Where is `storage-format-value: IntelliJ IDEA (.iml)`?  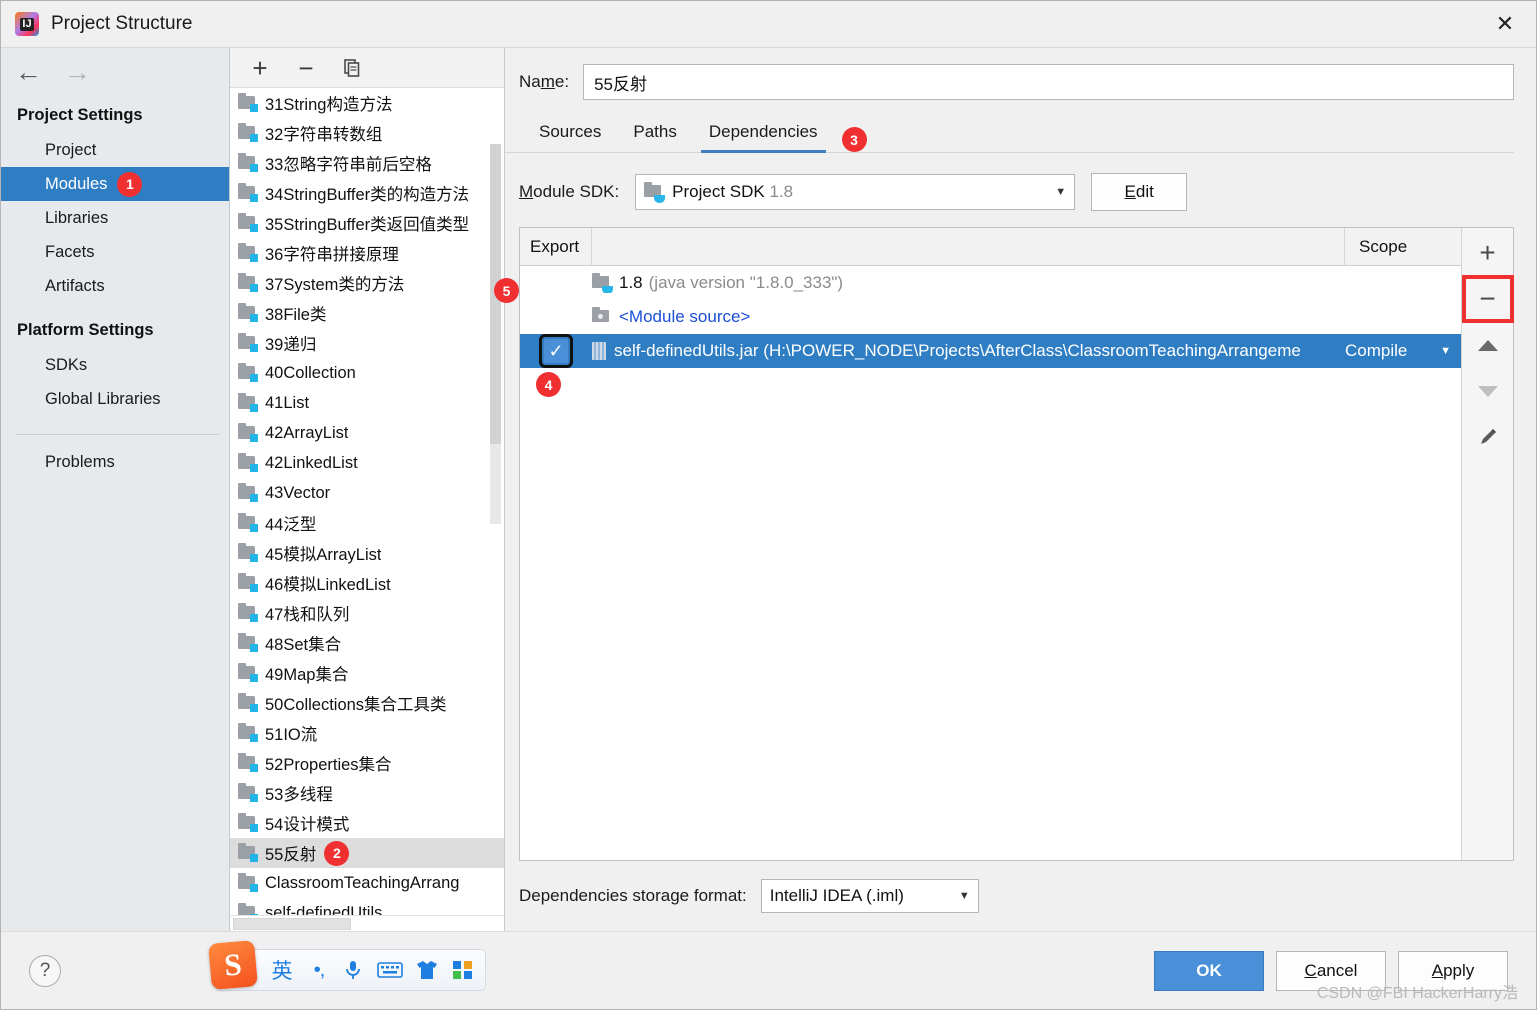
storage-format-value: IntelliJ IDEA (.iml) is located at coordinates (836, 895).